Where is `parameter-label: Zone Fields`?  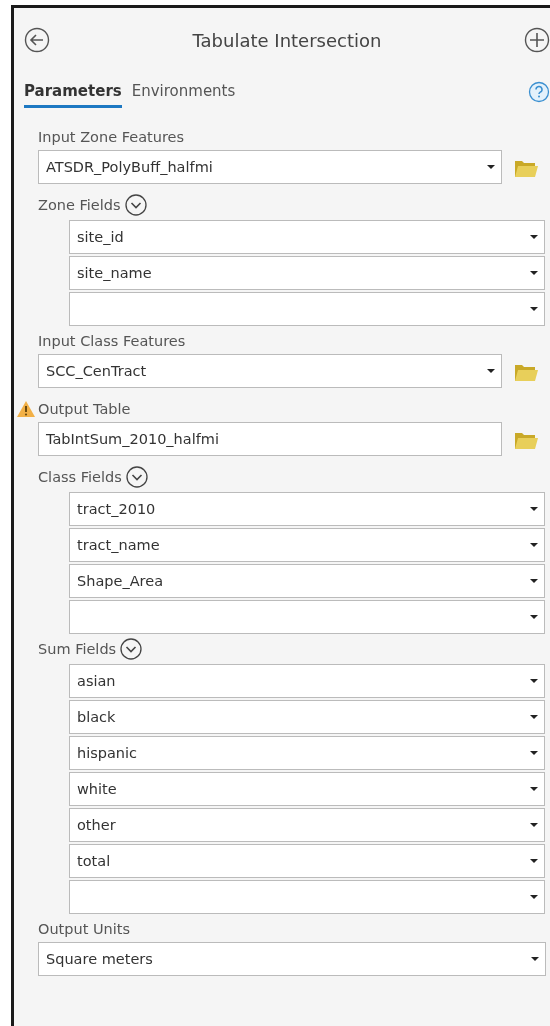
parameter-label: Zone Fields is located at coordinates (79, 205).